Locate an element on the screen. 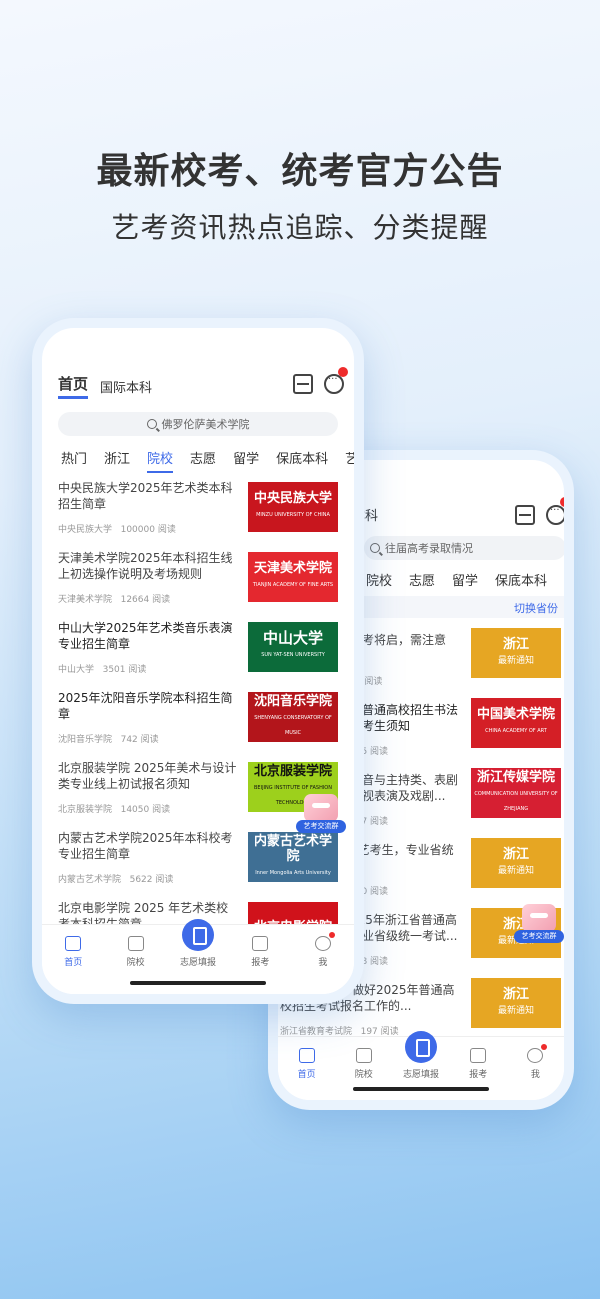 The width and height of the screenshot is (600, 1299). category-tab: 热门 is located at coordinates (74, 460).